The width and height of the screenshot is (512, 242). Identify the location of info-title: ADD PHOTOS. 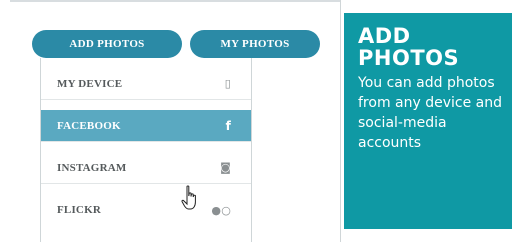
(409, 47).